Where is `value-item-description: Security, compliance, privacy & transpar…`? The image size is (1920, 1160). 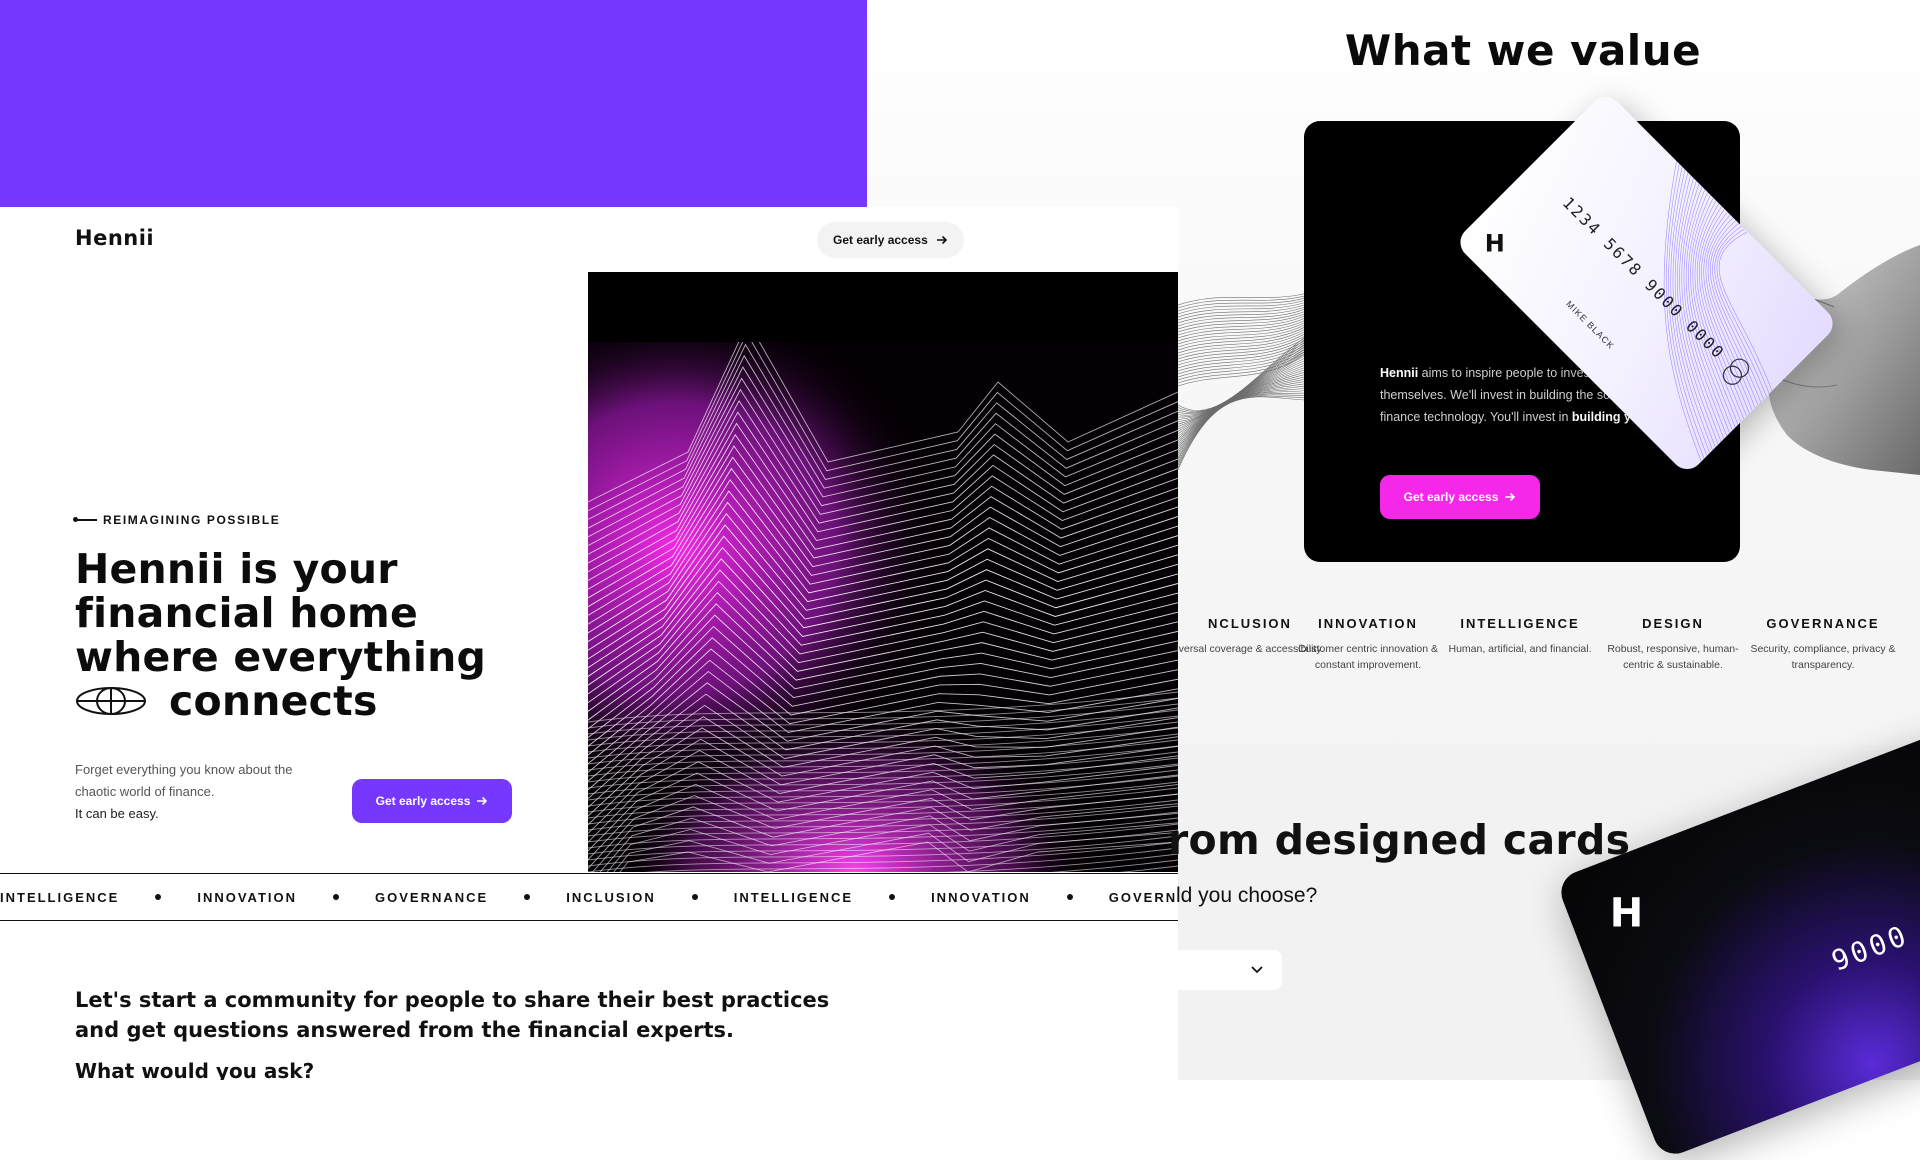 value-item-description: Security, compliance, privacy & transpar… is located at coordinates (1823, 657).